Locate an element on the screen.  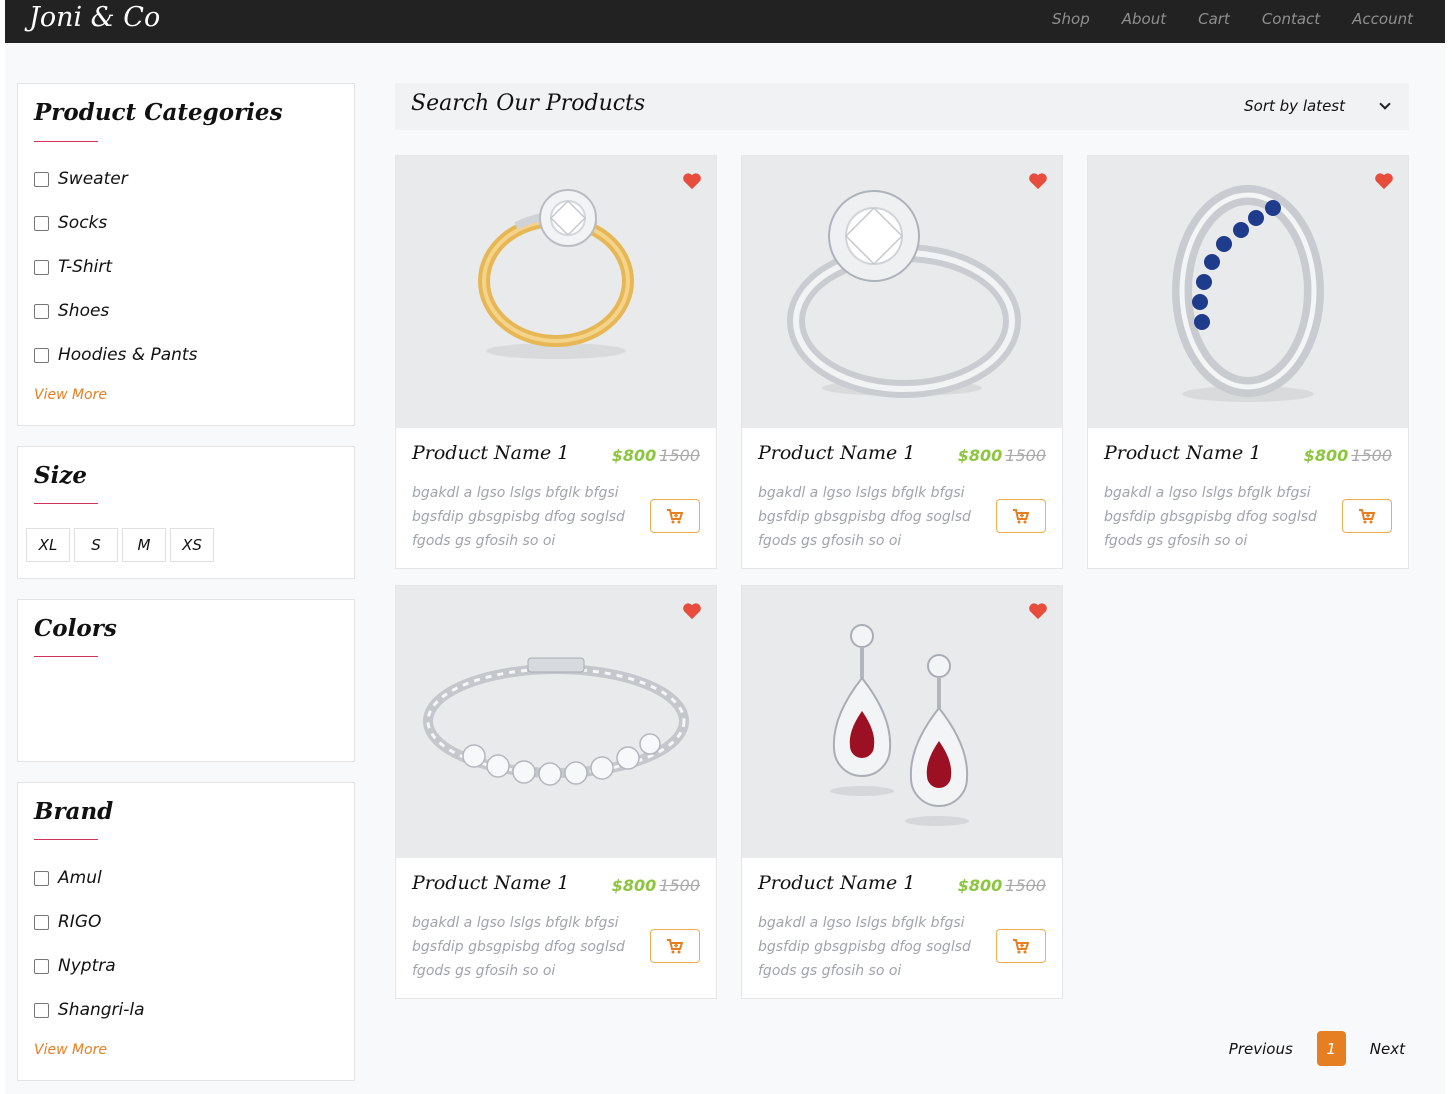
brand-label: Amul is located at coordinates (80, 878).